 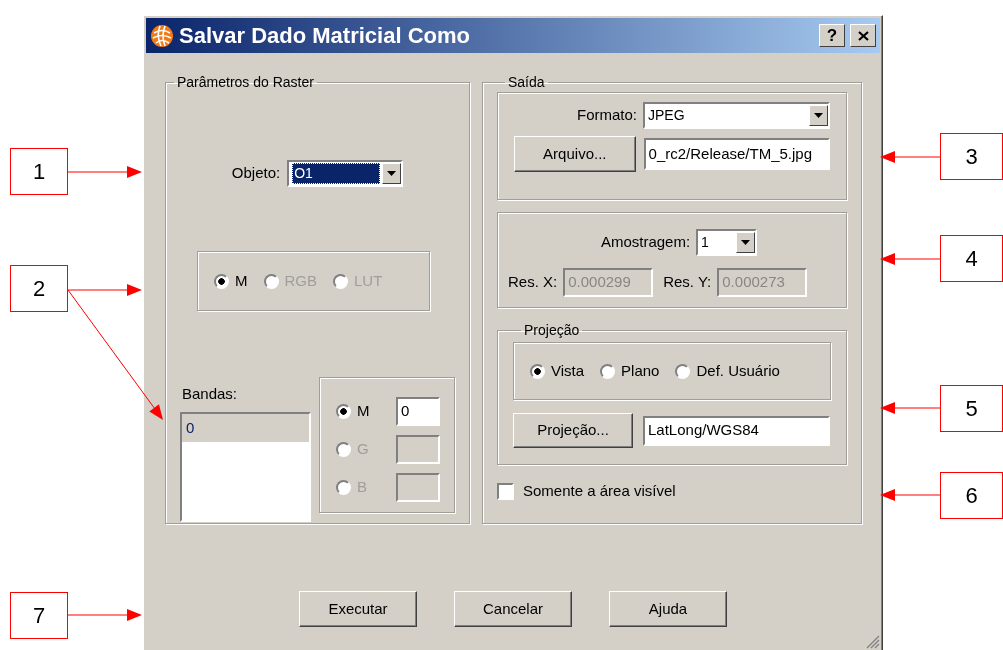 What do you see at coordinates (533, 282) in the screenshot?
I see `field-label: Res. X:` at bounding box center [533, 282].